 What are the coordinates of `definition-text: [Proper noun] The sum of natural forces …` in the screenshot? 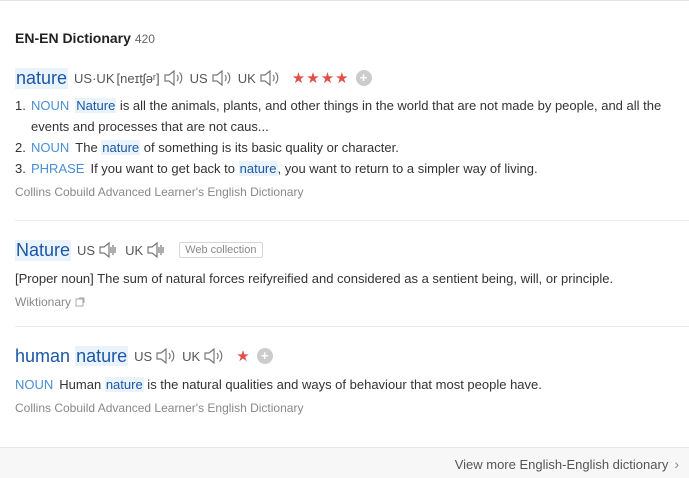 It's located at (314, 278).